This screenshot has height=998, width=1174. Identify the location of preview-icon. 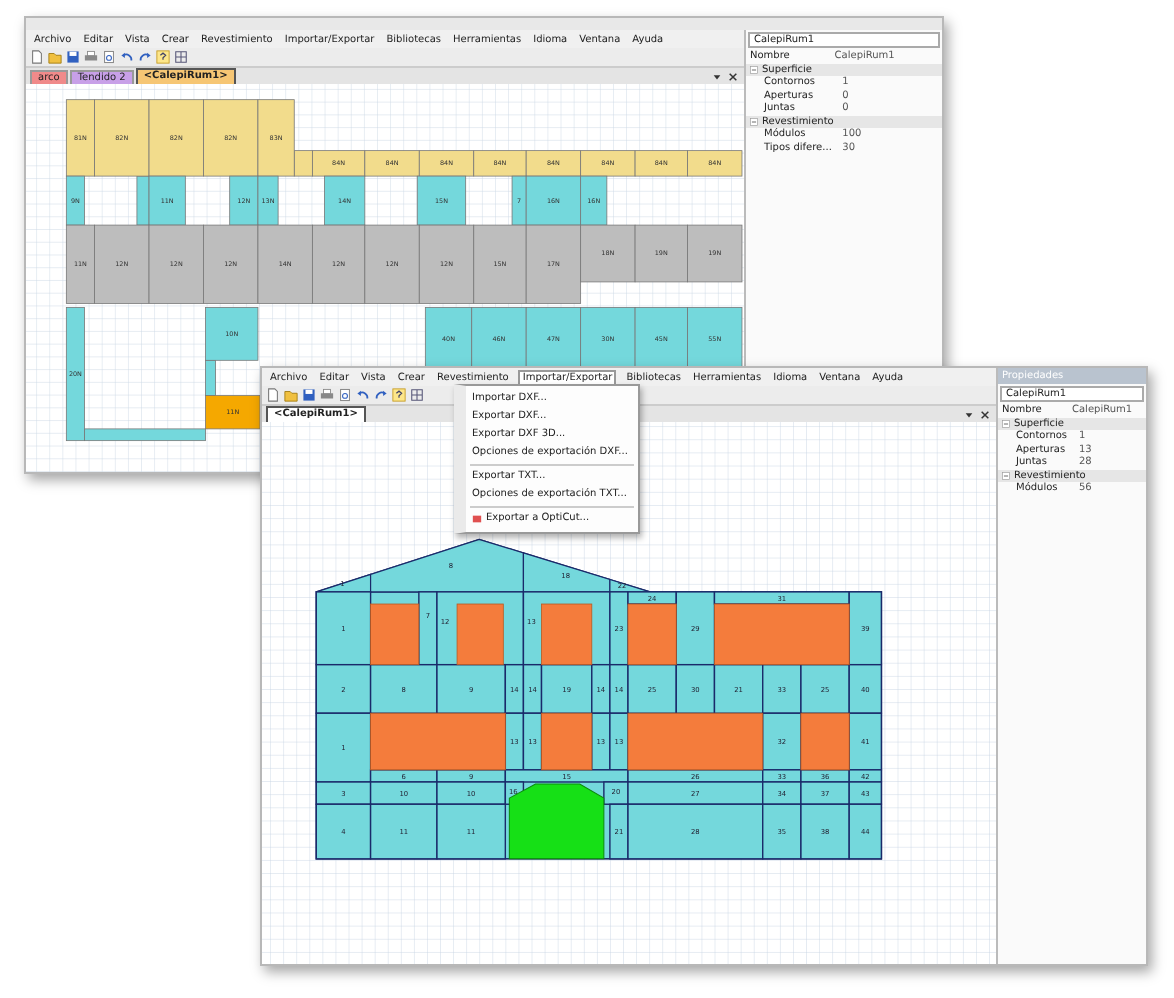
(109, 57).